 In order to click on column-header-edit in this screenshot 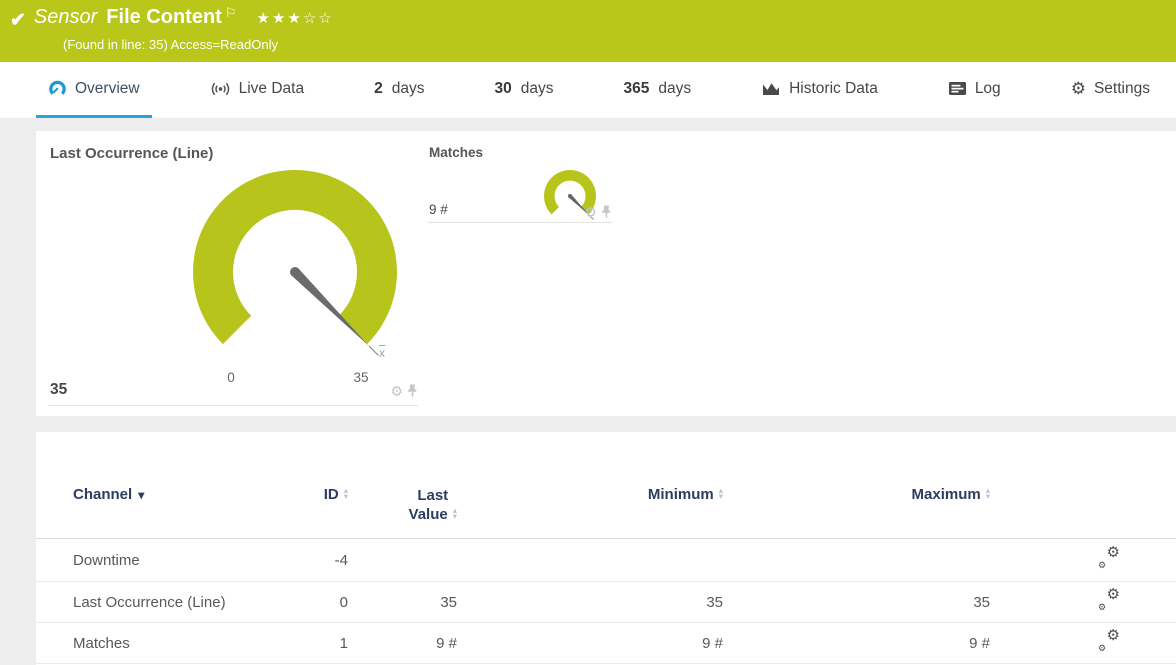, I will do `click(1087, 485)`.